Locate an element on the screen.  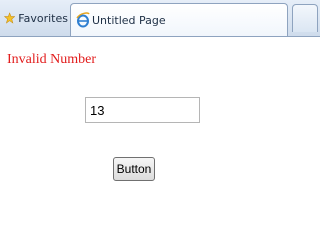
submit-button: Button is located at coordinates (134, 169).